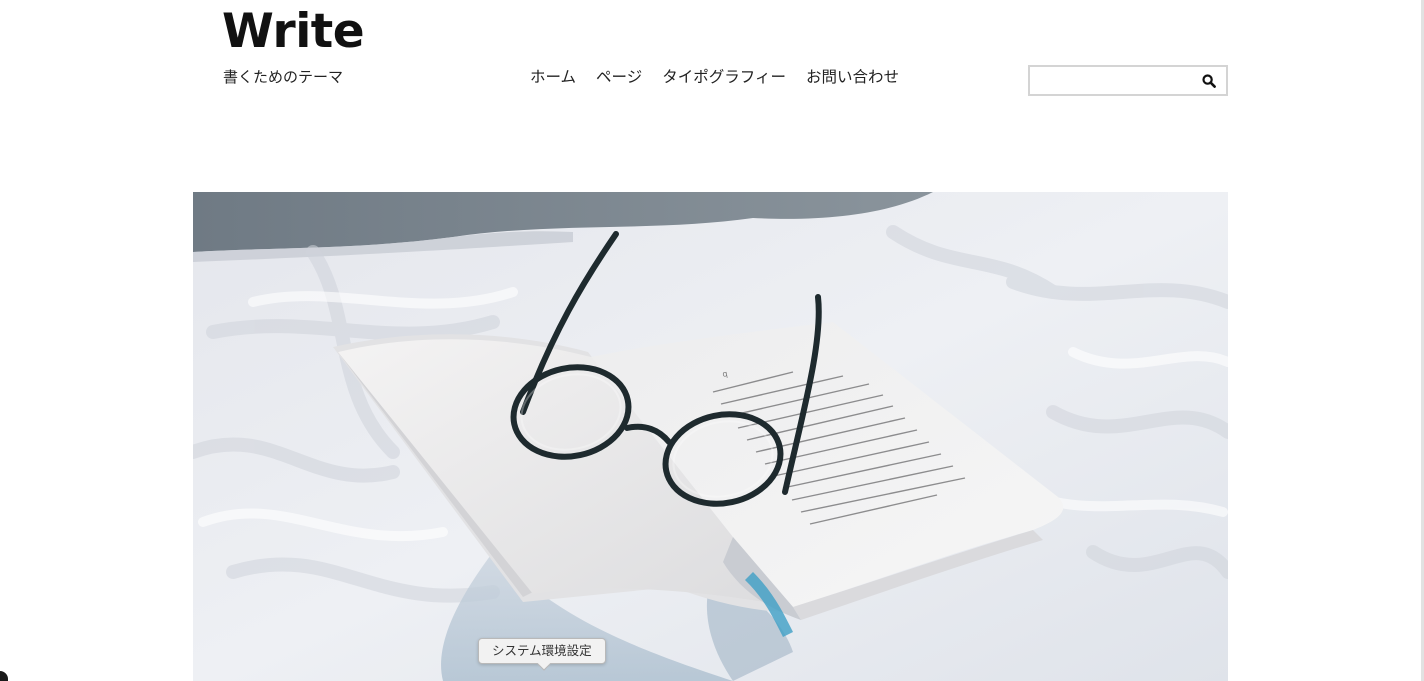 This screenshot has height=681, width=1424. What do you see at coordinates (544, 667) in the screenshot?
I see `tooltip-arrow` at bounding box center [544, 667].